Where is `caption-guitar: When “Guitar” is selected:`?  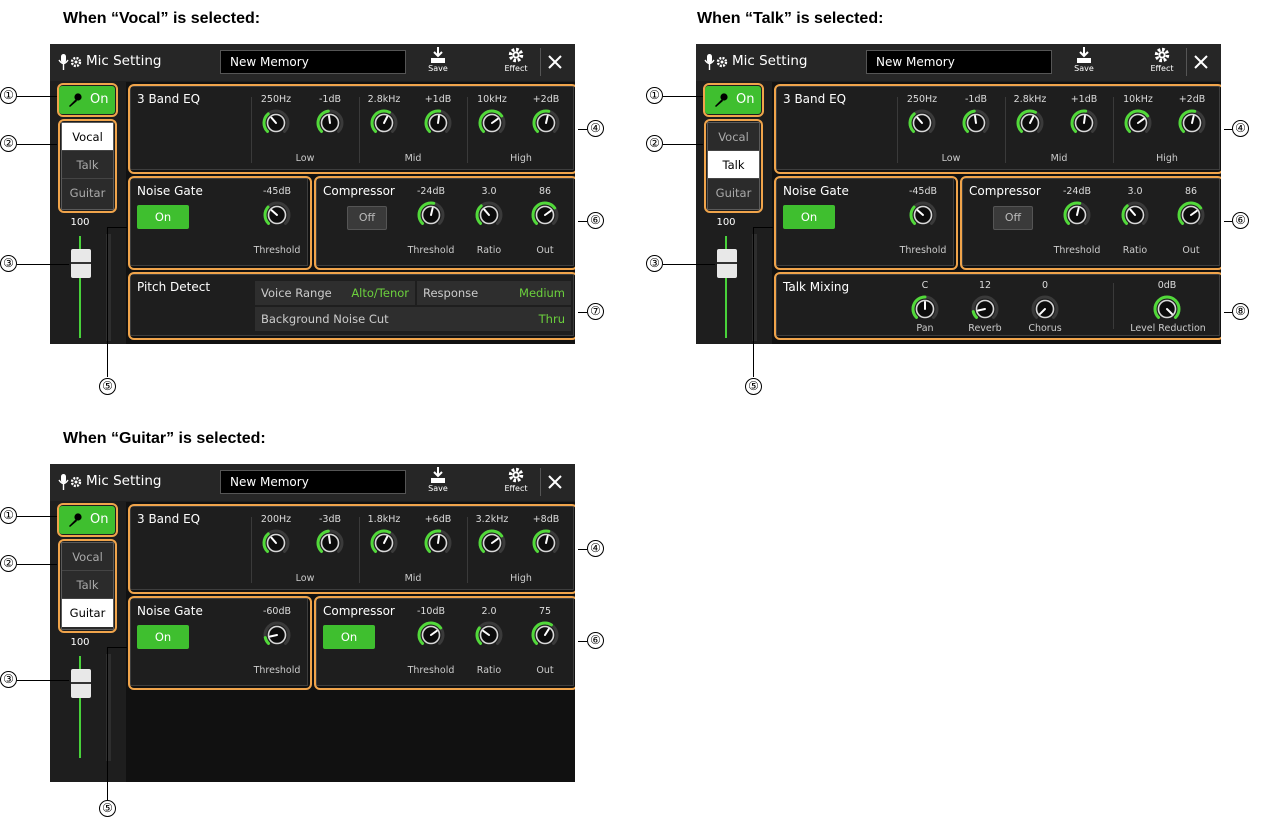
caption-guitar: When “Guitar” is selected: is located at coordinates (164, 438).